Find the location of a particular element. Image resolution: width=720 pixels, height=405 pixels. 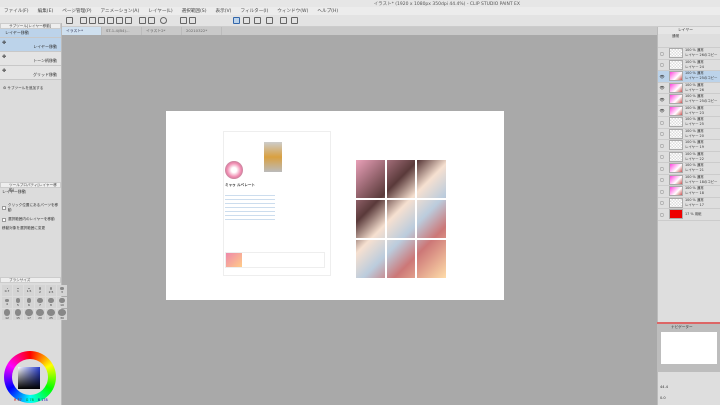

brush-size-preset: 3 is located at coordinates (62, 290).